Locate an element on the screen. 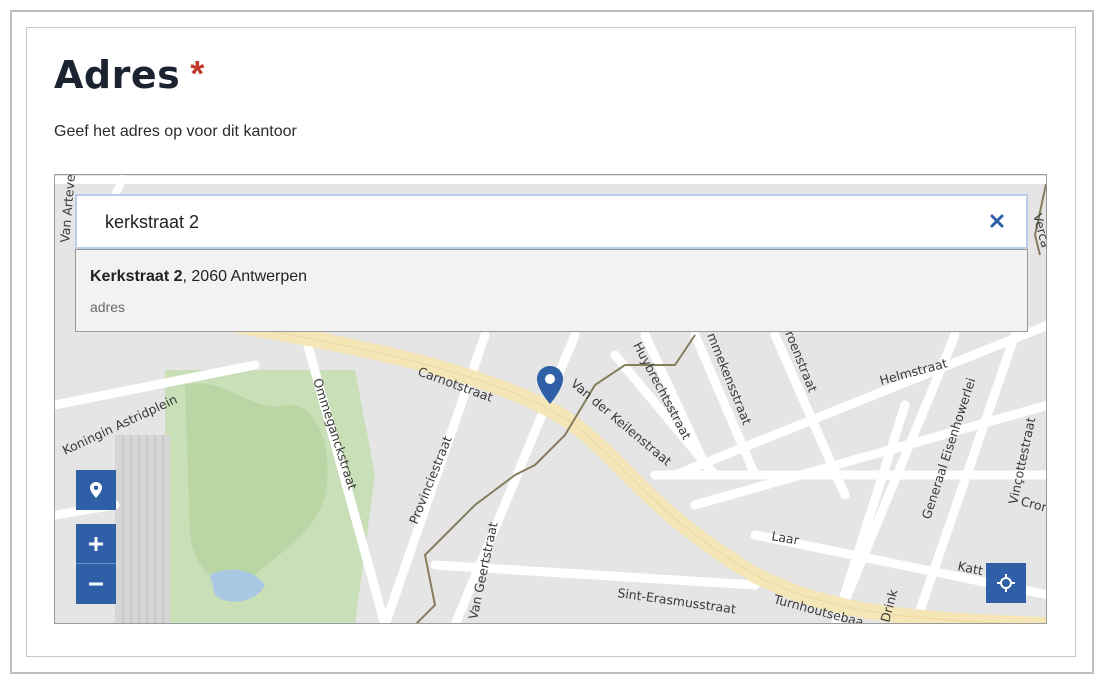  center-map-button is located at coordinates (1006, 583).